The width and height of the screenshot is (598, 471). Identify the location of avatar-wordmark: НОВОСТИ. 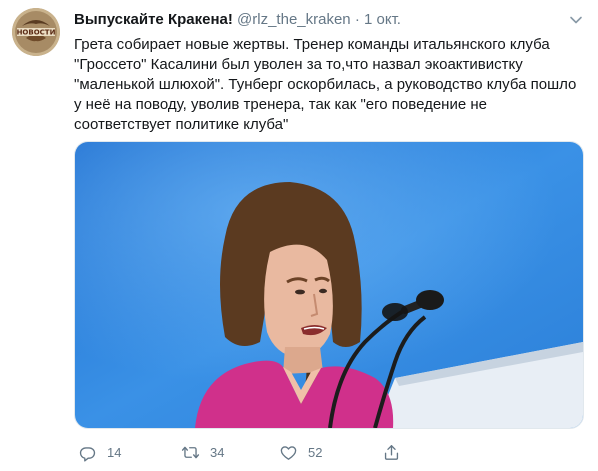
(36, 33).